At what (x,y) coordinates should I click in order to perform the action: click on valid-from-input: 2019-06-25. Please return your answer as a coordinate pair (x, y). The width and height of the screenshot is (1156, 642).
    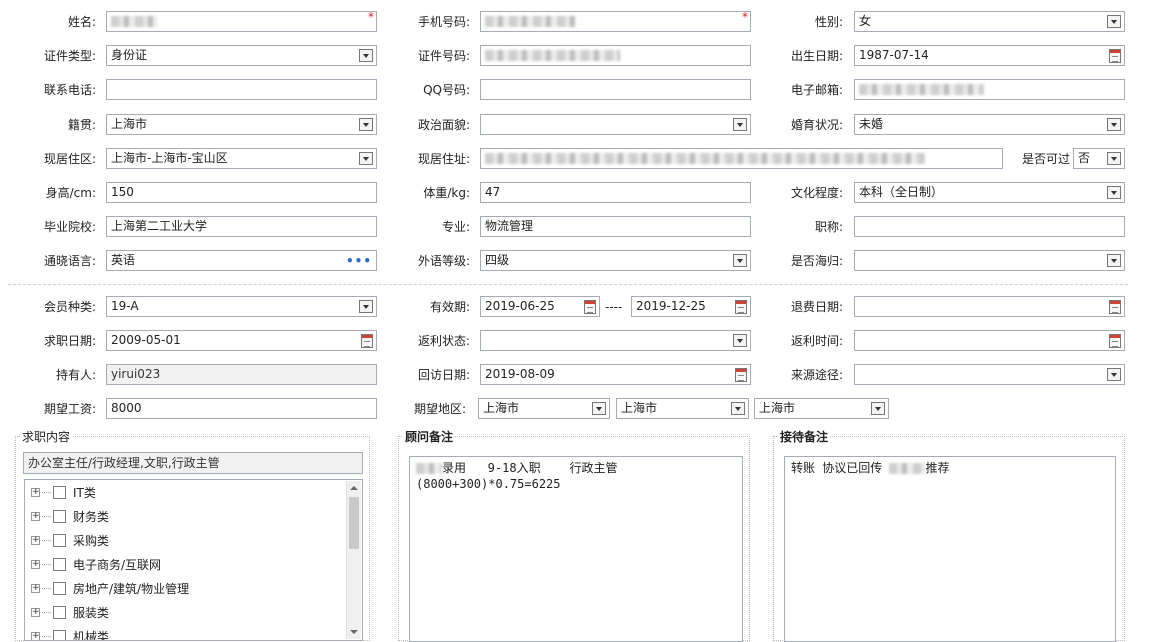
    Looking at the image, I should click on (540, 306).